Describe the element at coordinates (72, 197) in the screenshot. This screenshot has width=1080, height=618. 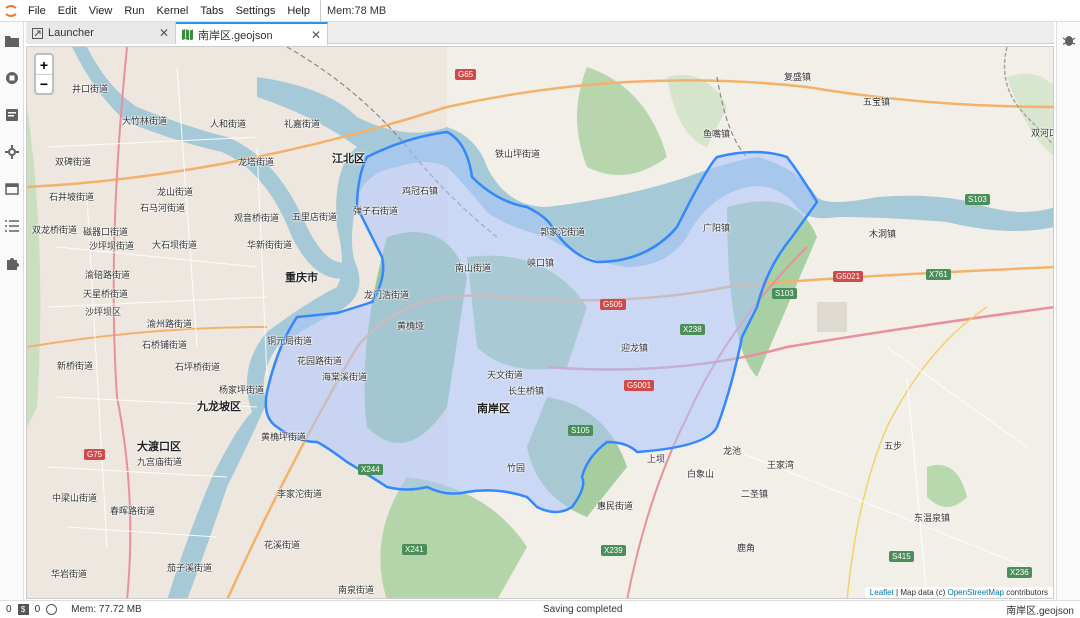
I see `place-label: 石井坡街道` at that location.